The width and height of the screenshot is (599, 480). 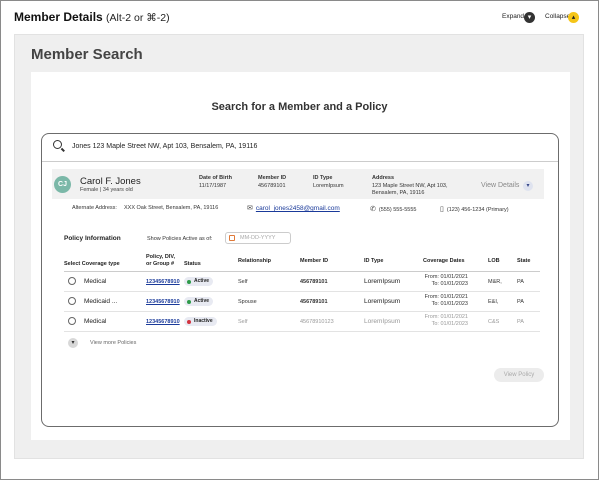 I want to click on col-member-id: Member ID, so click(x=314, y=261).